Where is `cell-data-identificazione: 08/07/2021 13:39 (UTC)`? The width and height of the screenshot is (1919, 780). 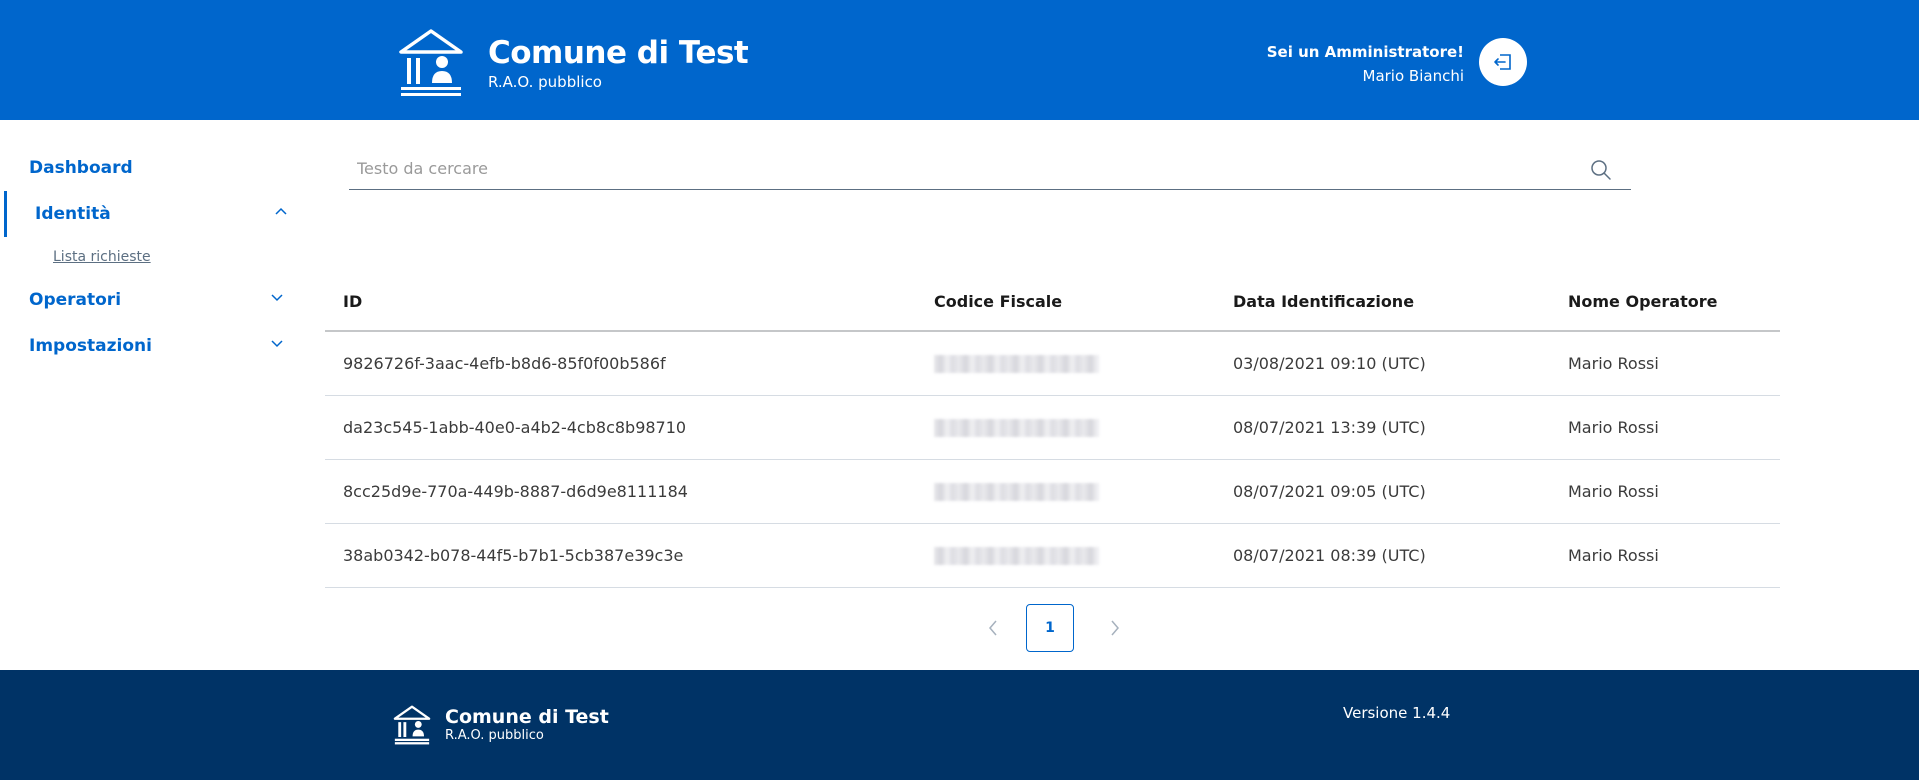 cell-data-identificazione: 08/07/2021 13:39 (UTC) is located at coordinates (1400, 427).